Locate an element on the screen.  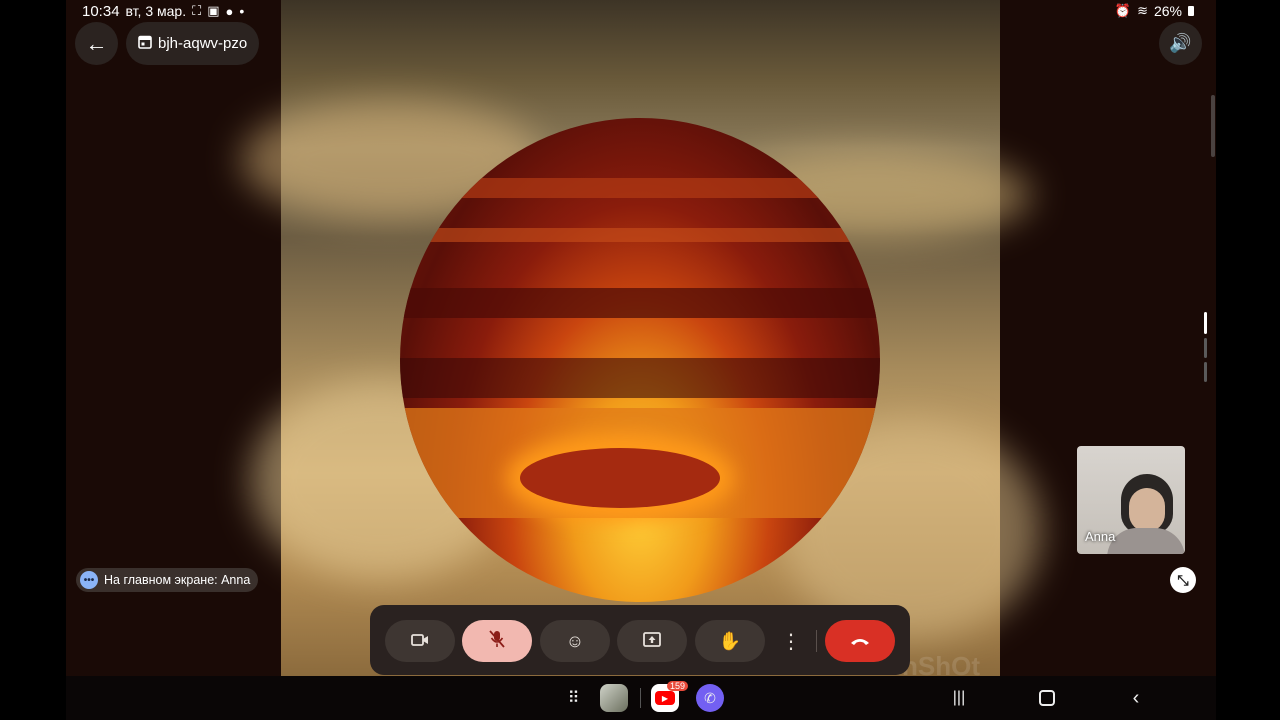
collapse-button: ⤡ is located at coordinates (1183, 580).